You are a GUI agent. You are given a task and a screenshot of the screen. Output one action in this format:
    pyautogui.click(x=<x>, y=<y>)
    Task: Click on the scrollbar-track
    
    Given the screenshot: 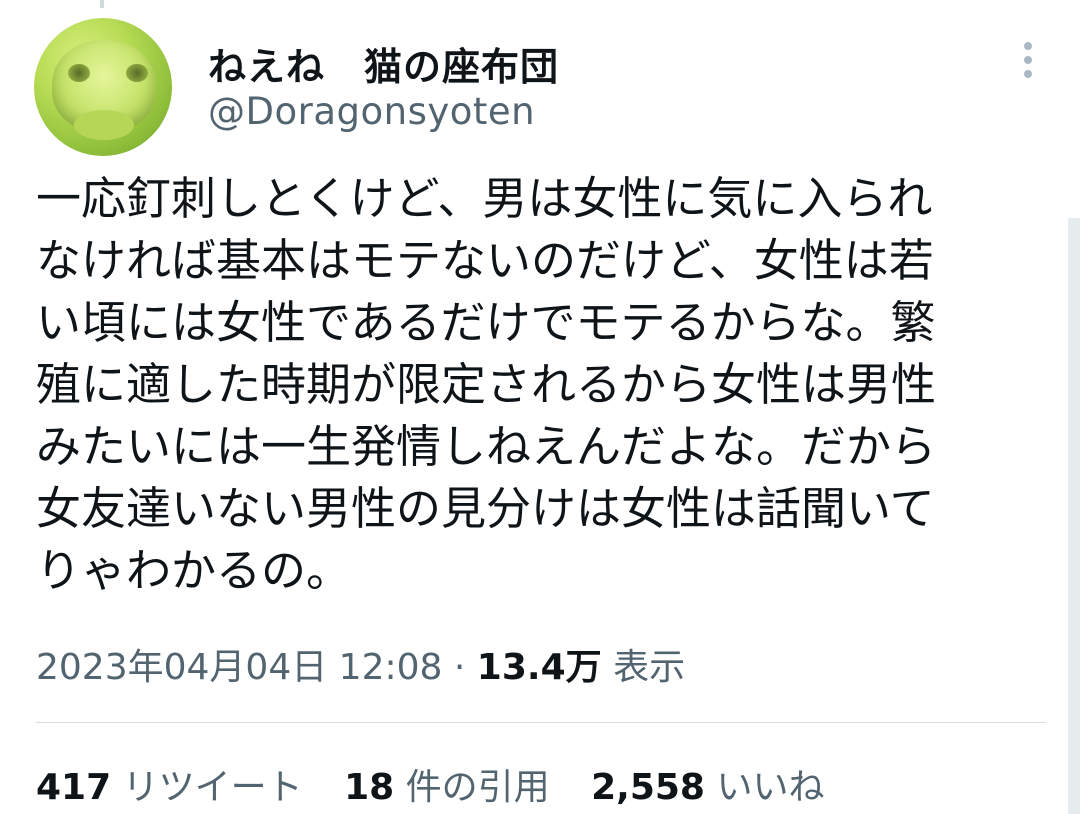 What is the action you would take?
    pyautogui.click(x=1074, y=516)
    